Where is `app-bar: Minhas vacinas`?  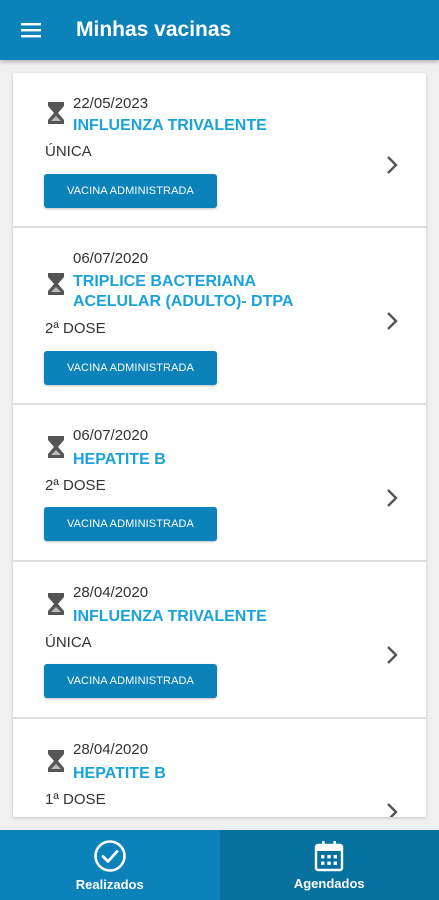
app-bar: Minhas vacinas is located at coordinates (219, 30).